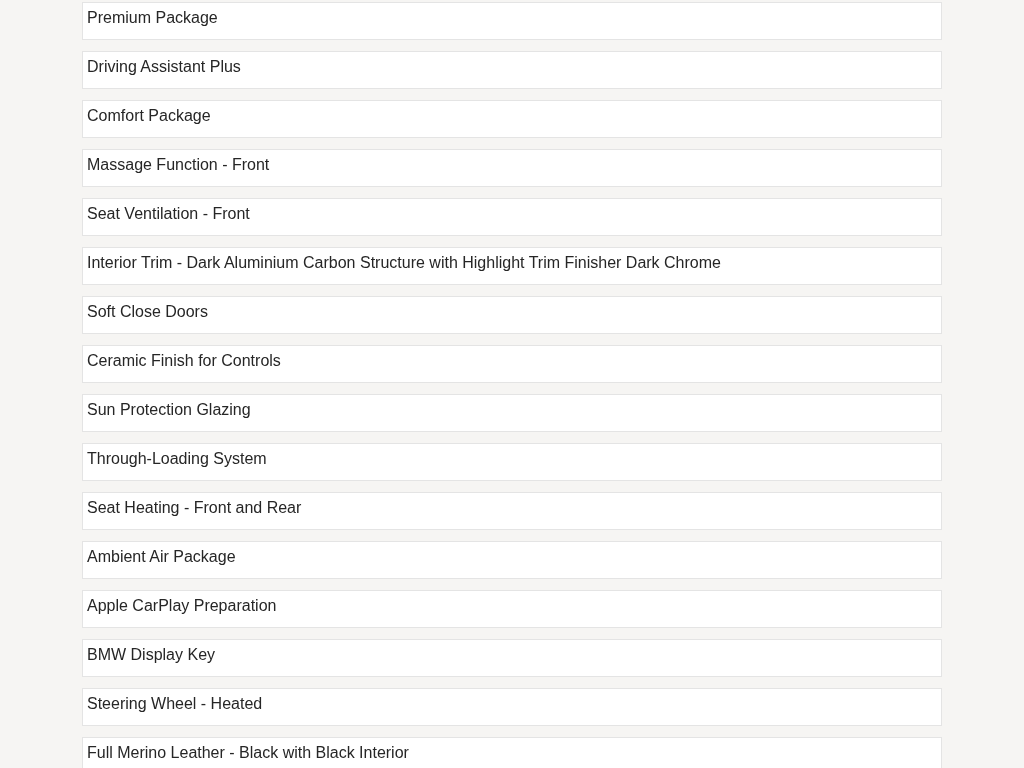 The width and height of the screenshot is (1024, 768). What do you see at coordinates (512, 315) in the screenshot?
I see `option-row: Soft Close Doors` at bounding box center [512, 315].